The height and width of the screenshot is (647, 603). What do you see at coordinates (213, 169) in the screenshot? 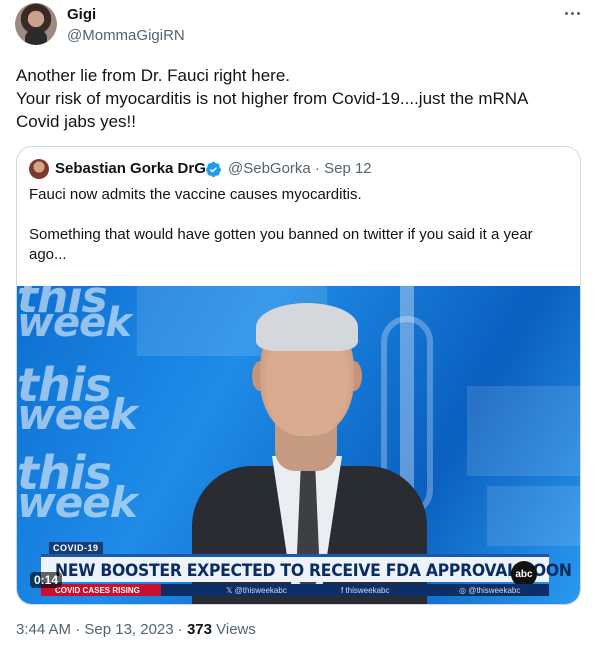
I see `verified-icon` at bounding box center [213, 169].